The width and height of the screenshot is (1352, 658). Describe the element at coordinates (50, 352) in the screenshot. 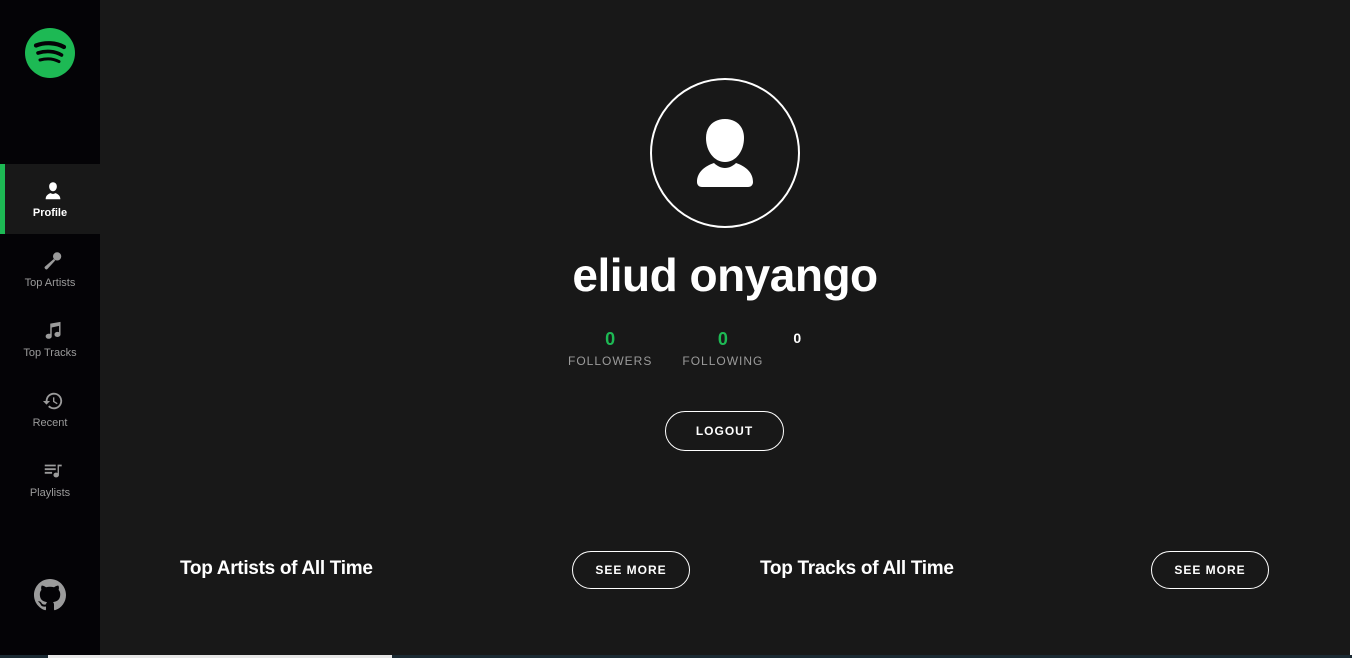

I see `sidebar-item-label: Top Tracks` at that location.